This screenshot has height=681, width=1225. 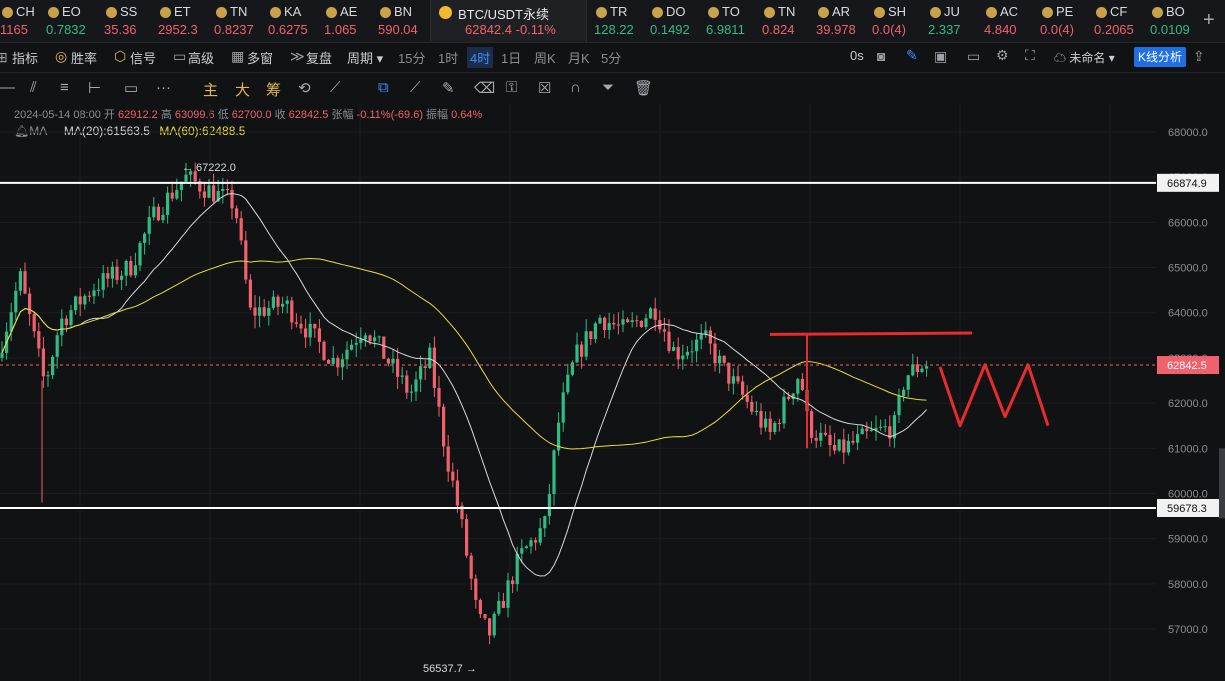 What do you see at coordinates (406, 21) in the screenshot?
I see `ticker-item: BN 590.04` at bounding box center [406, 21].